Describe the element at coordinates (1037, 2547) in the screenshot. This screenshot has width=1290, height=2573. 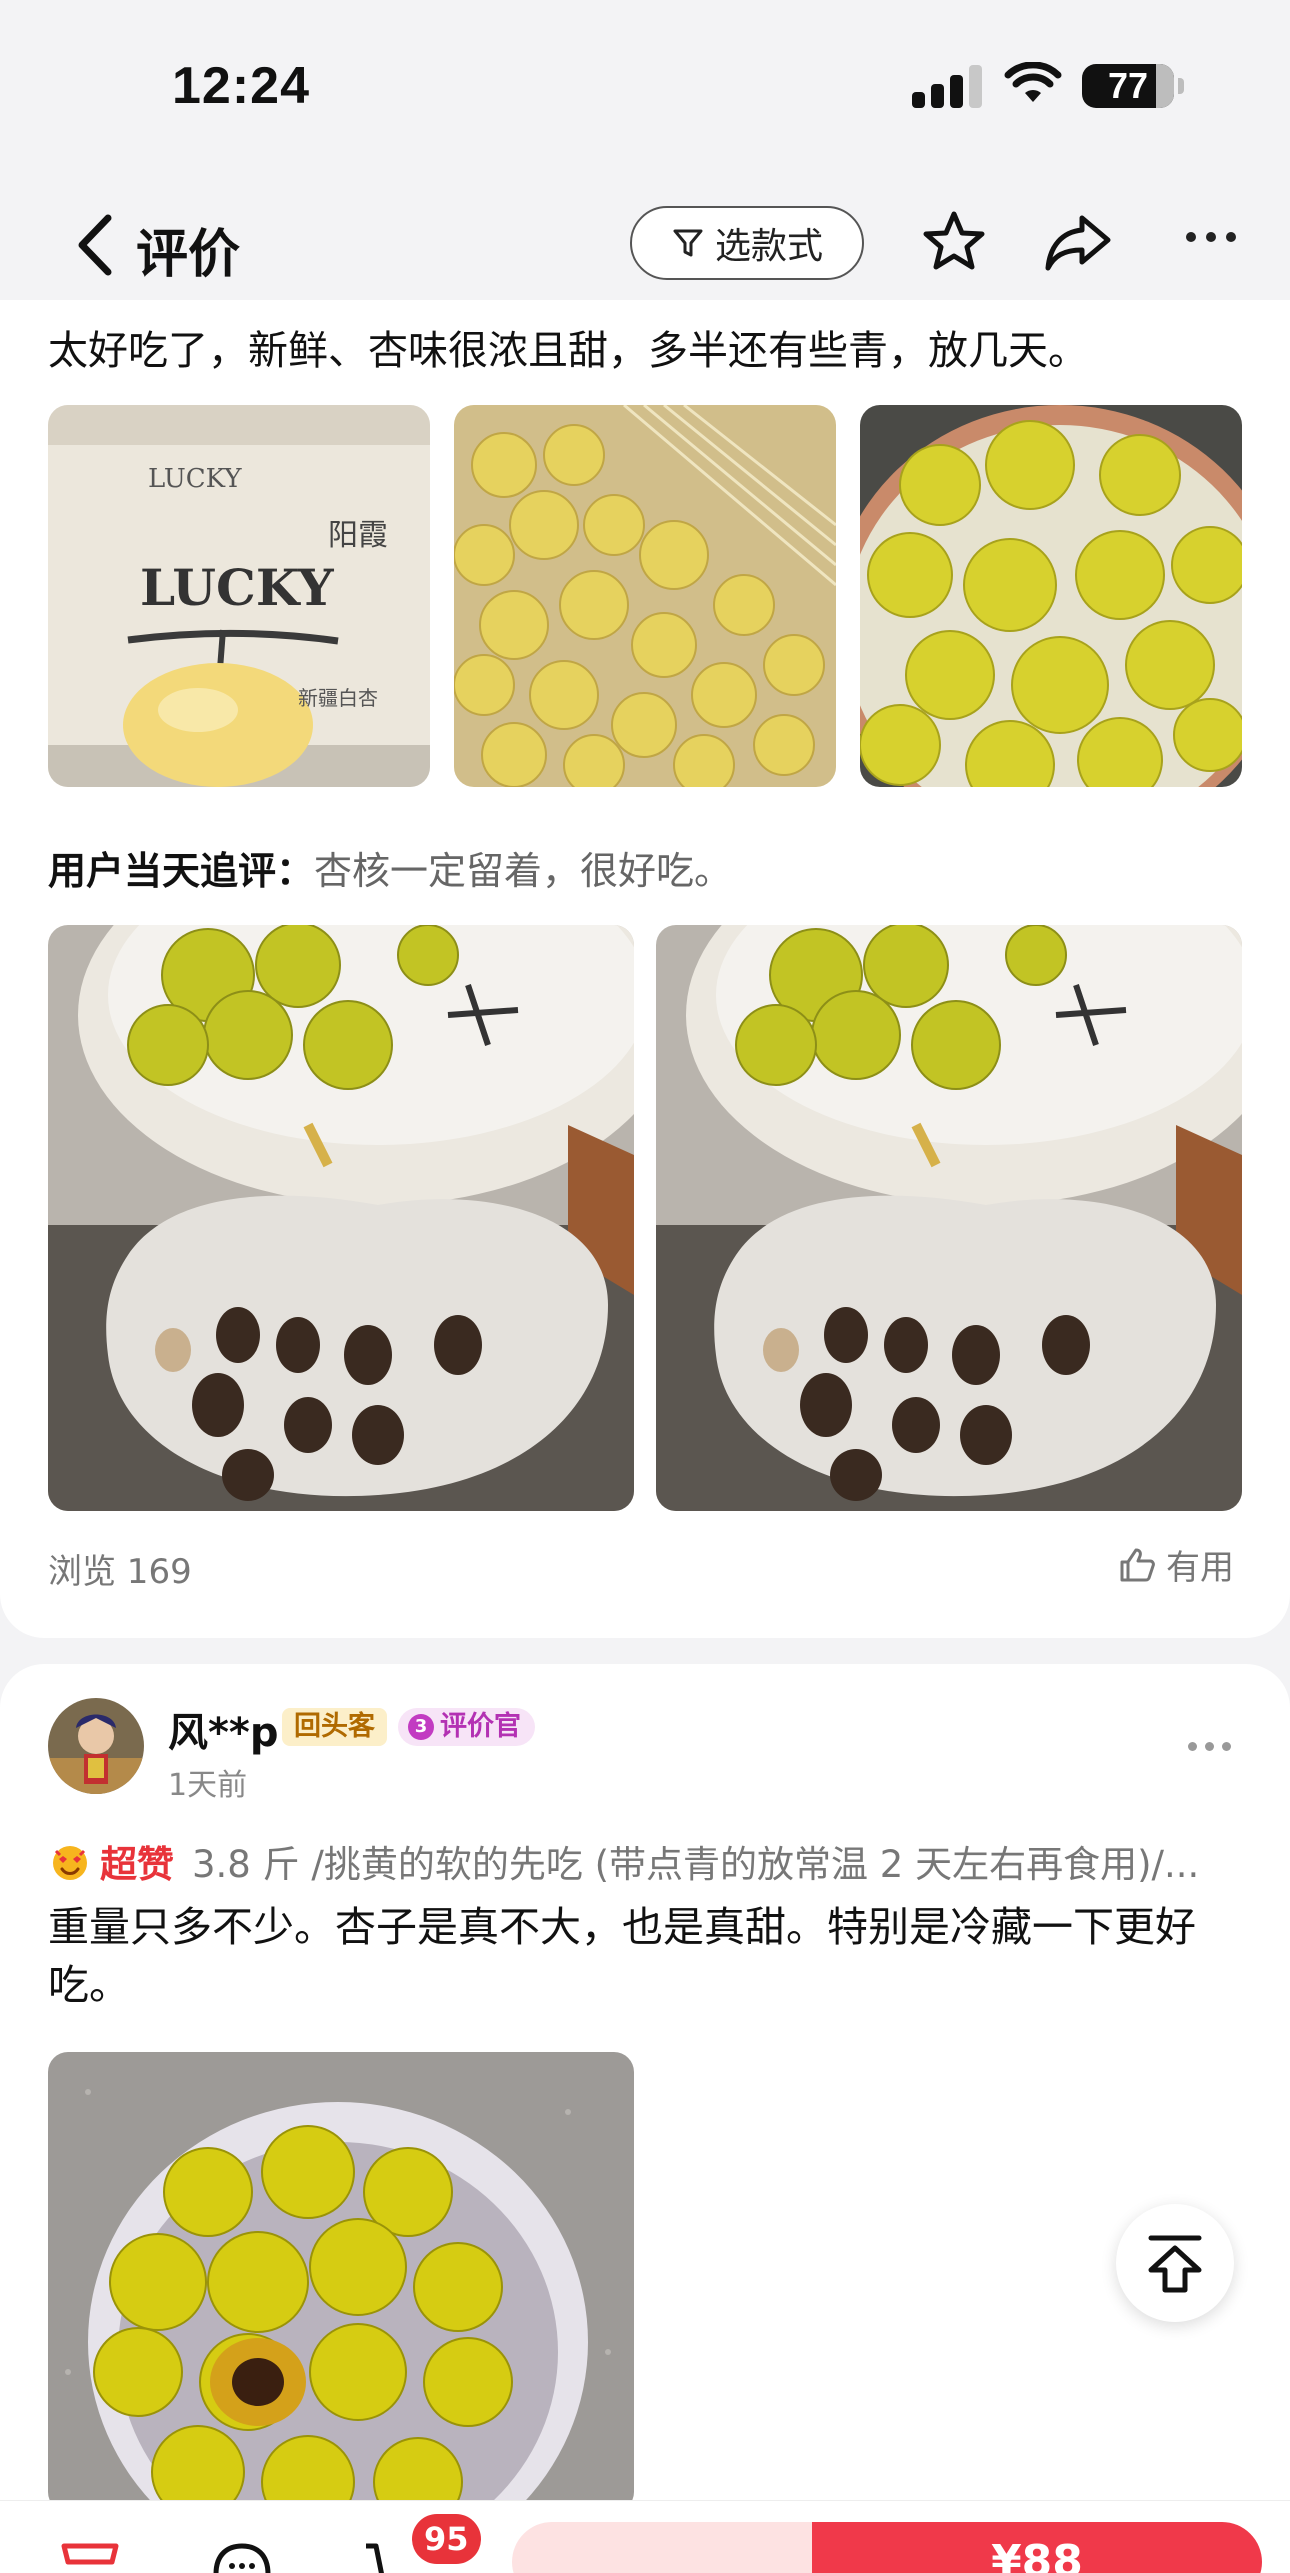
I see `buy-now-button: ¥88` at that location.